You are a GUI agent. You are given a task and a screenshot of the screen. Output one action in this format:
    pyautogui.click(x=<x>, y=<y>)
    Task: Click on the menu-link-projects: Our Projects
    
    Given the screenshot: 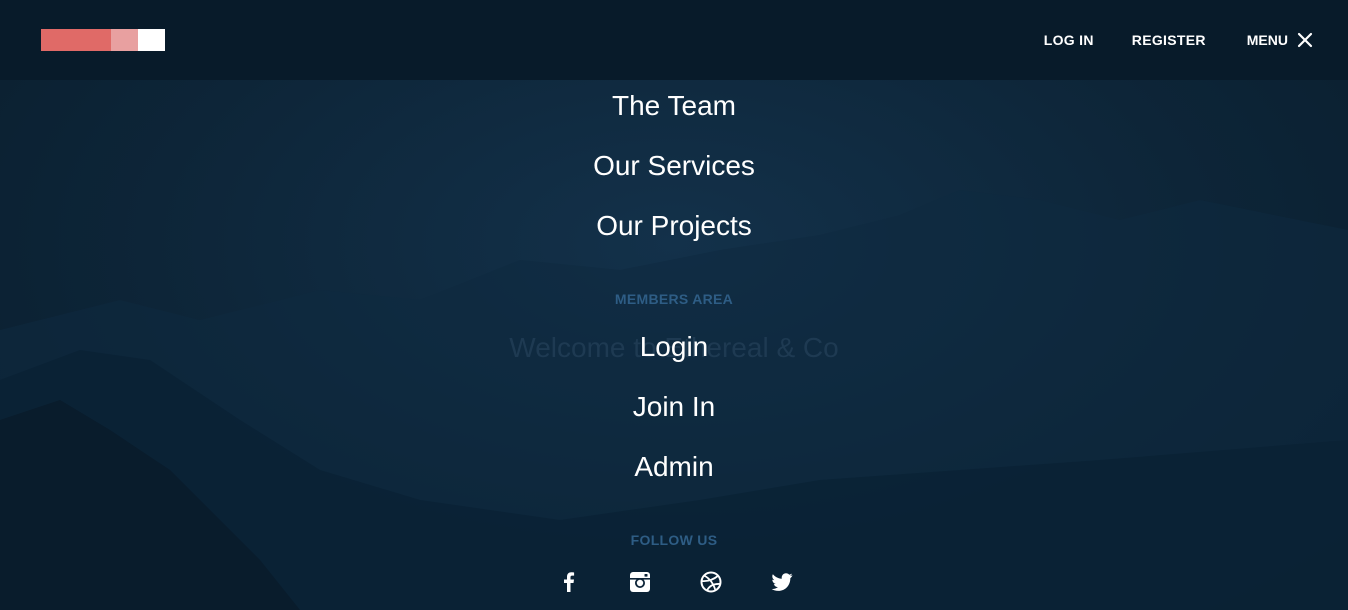 What is the action you would take?
    pyautogui.click(x=674, y=226)
    